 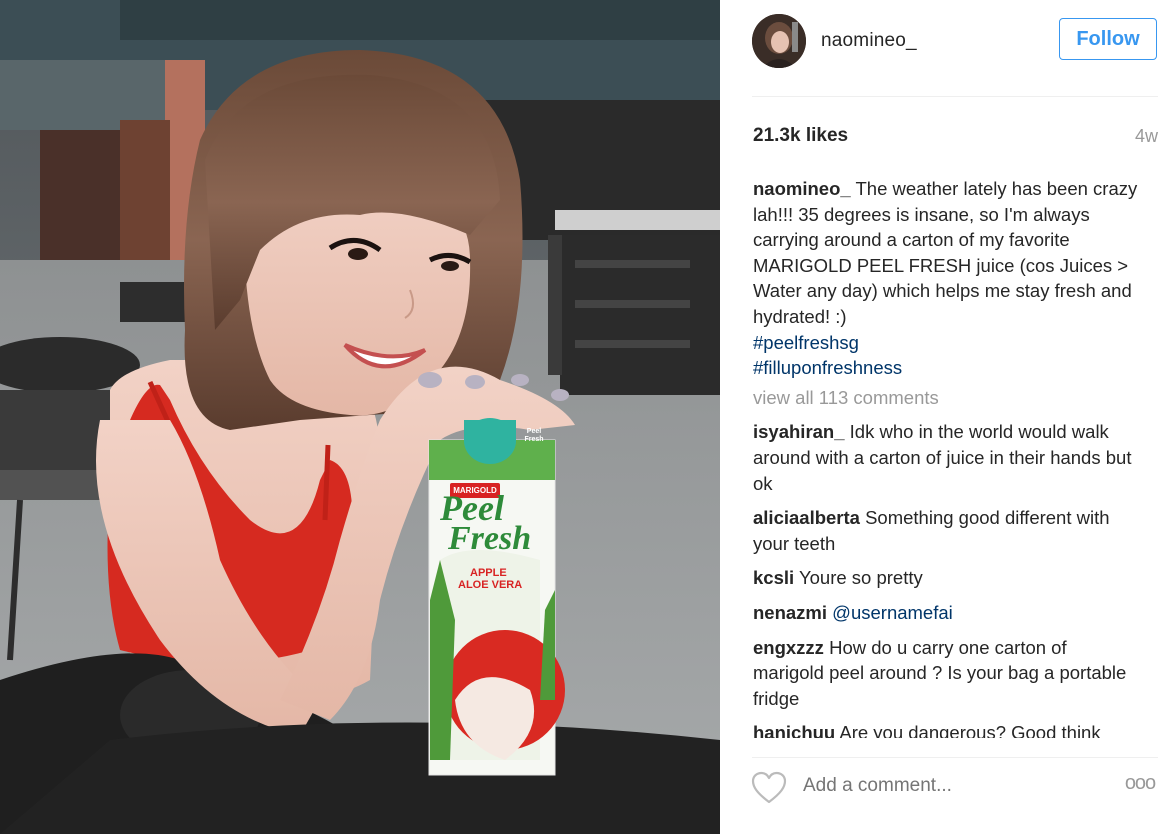 I want to click on comment-username: kcsli, so click(x=773, y=577).